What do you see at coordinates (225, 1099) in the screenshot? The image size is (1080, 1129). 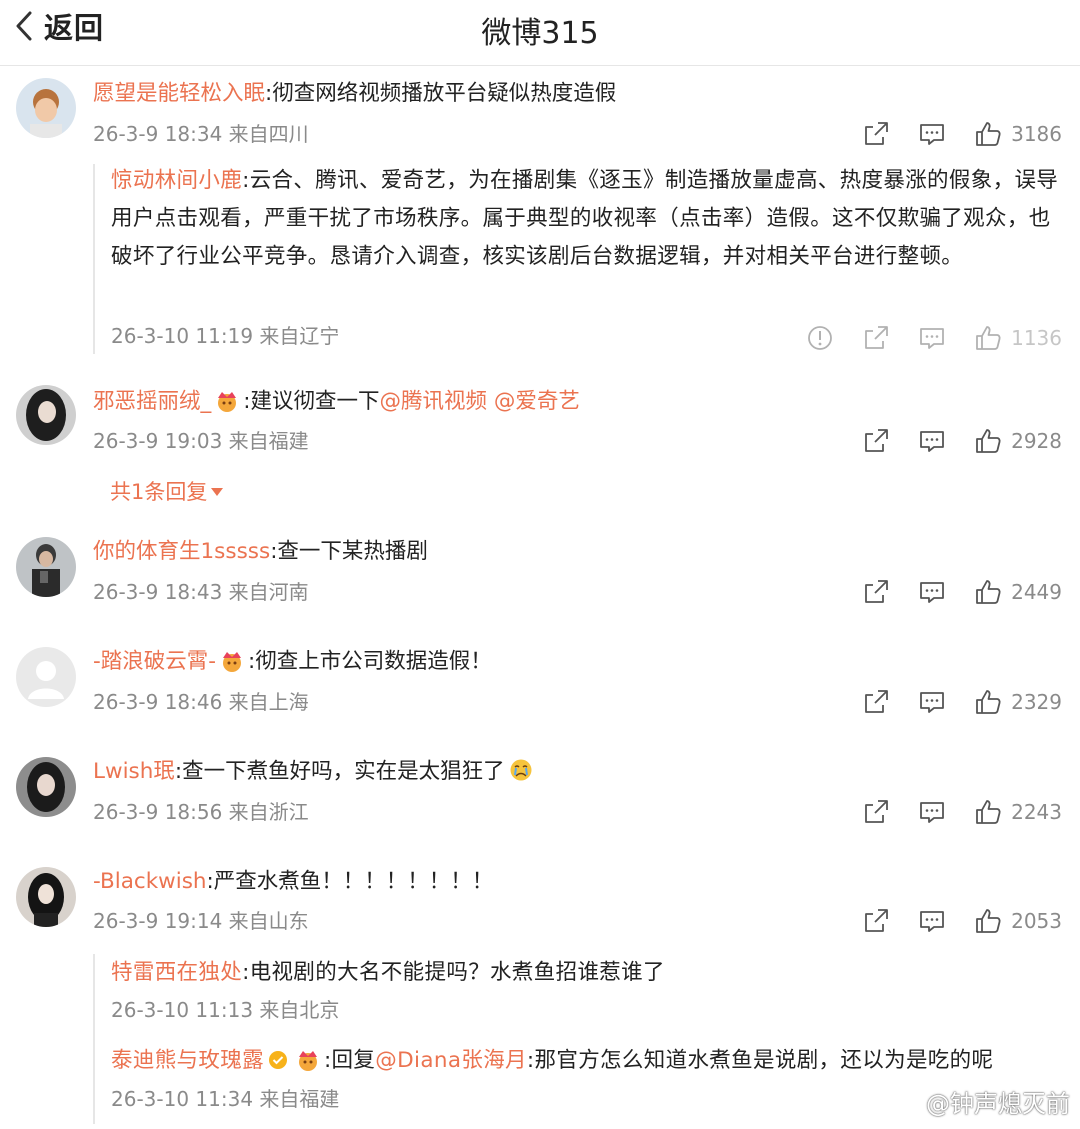 I see `reply-meta: 26-3-10 11:34 来自福建` at bounding box center [225, 1099].